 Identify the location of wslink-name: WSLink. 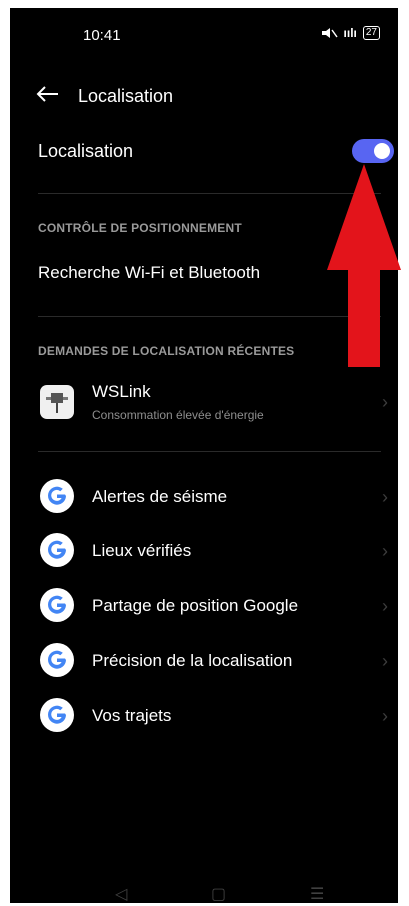
(121, 391).